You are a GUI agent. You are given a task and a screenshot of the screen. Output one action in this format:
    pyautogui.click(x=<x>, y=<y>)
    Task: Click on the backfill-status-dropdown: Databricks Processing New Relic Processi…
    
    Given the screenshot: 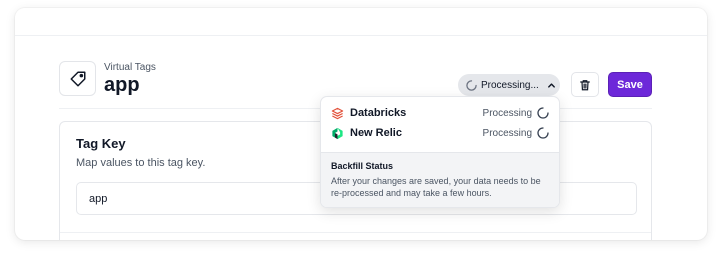 What is the action you would take?
    pyautogui.click(x=440, y=152)
    